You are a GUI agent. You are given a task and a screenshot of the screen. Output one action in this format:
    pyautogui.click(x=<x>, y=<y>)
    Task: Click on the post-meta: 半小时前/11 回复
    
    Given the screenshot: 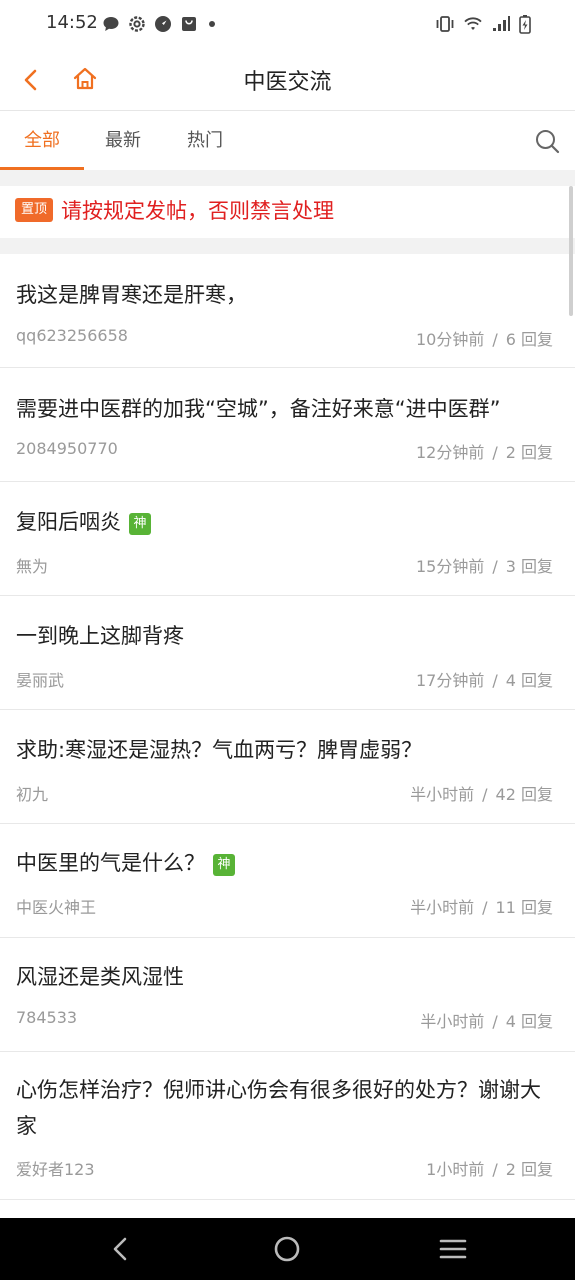 What is the action you would take?
    pyautogui.click(x=481, y=907)
    